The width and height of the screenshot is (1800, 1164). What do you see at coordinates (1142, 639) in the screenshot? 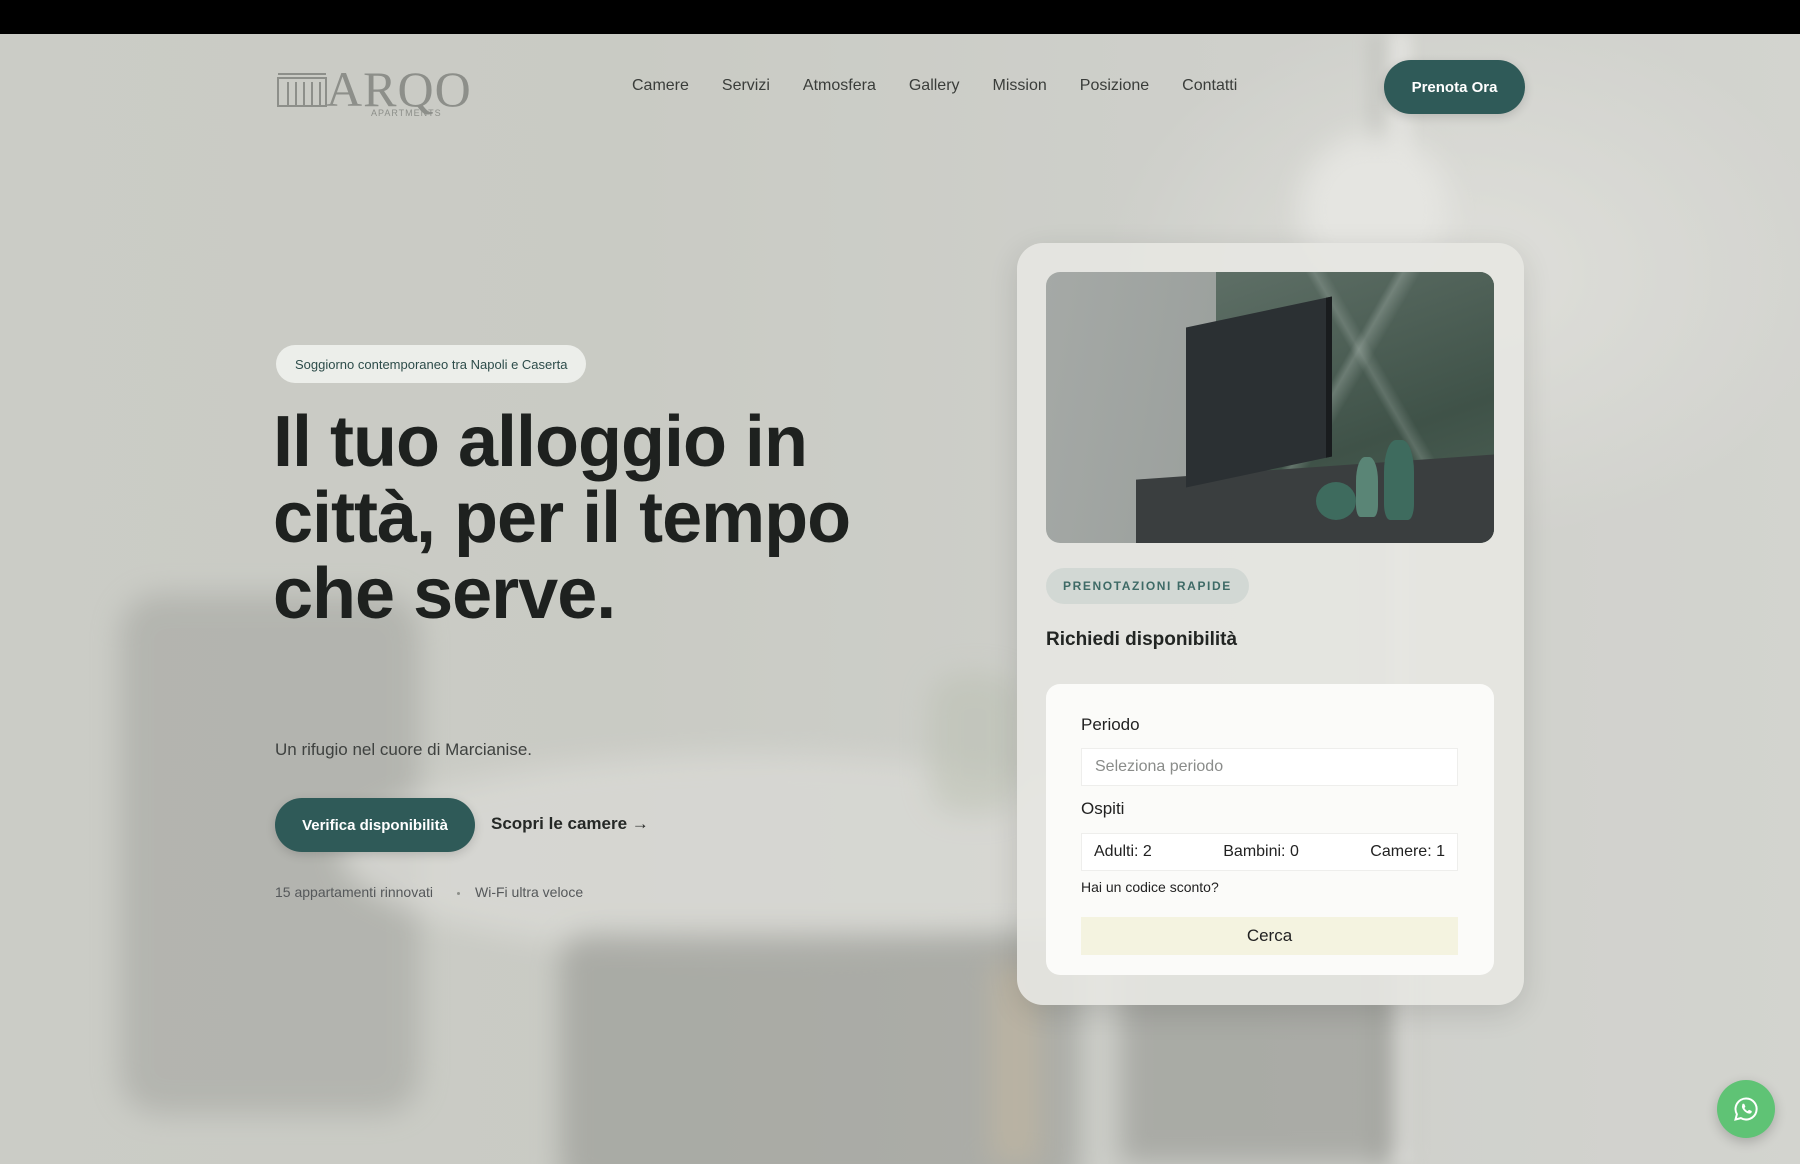
I see `booking-heading: Richiedi disponibilità` at bounding box center [1142, 639].